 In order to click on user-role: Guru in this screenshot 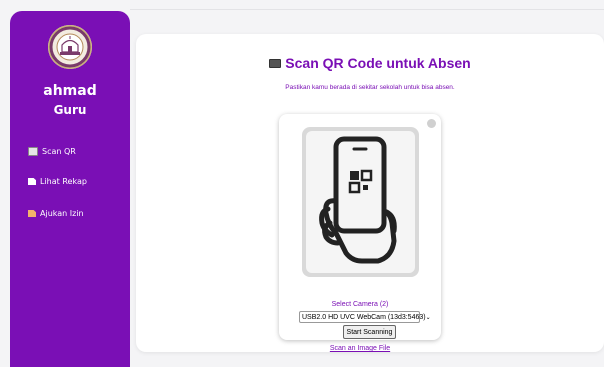, I will do `click(70, 110)`.